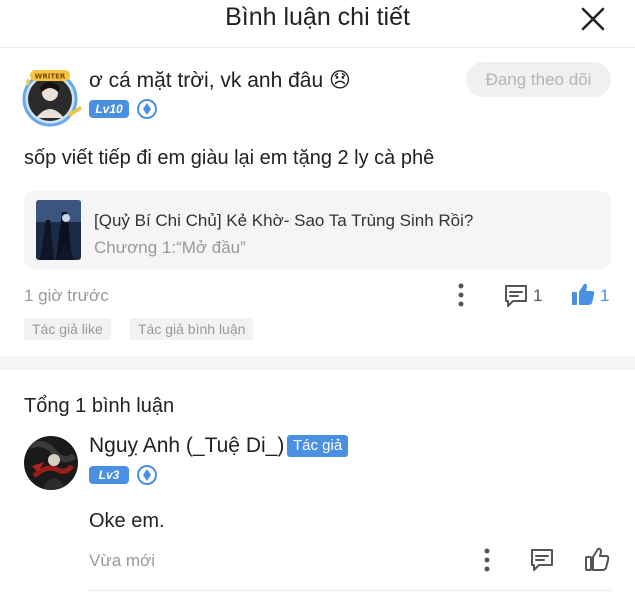 The width and height of the screenshot is (635, 600). Describe the element at coordinates (170, 247) in the screenshot. I see `book-chapter: Chương 1:“Mở đầu”` at that location.